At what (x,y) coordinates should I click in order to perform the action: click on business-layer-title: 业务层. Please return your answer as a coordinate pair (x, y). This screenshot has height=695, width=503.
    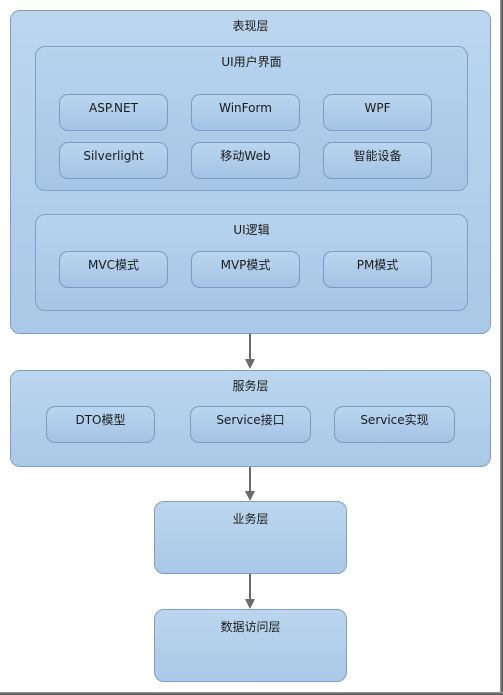
    Looking at the image, I should click on (250, 519).